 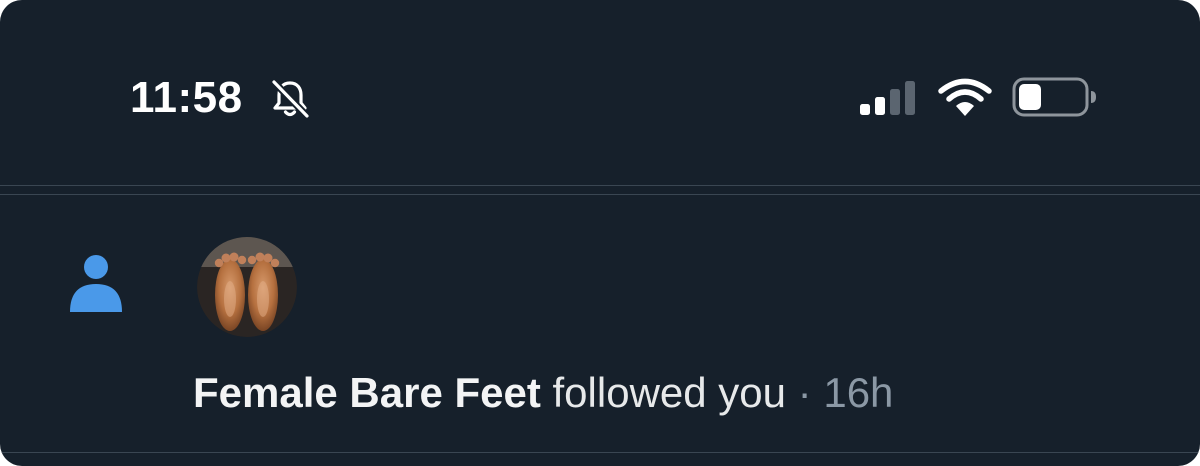 What do you see at coordinates (669, 392) in the screenshot?
I see `notification-action: followed you` at bounding box center [669, 392].